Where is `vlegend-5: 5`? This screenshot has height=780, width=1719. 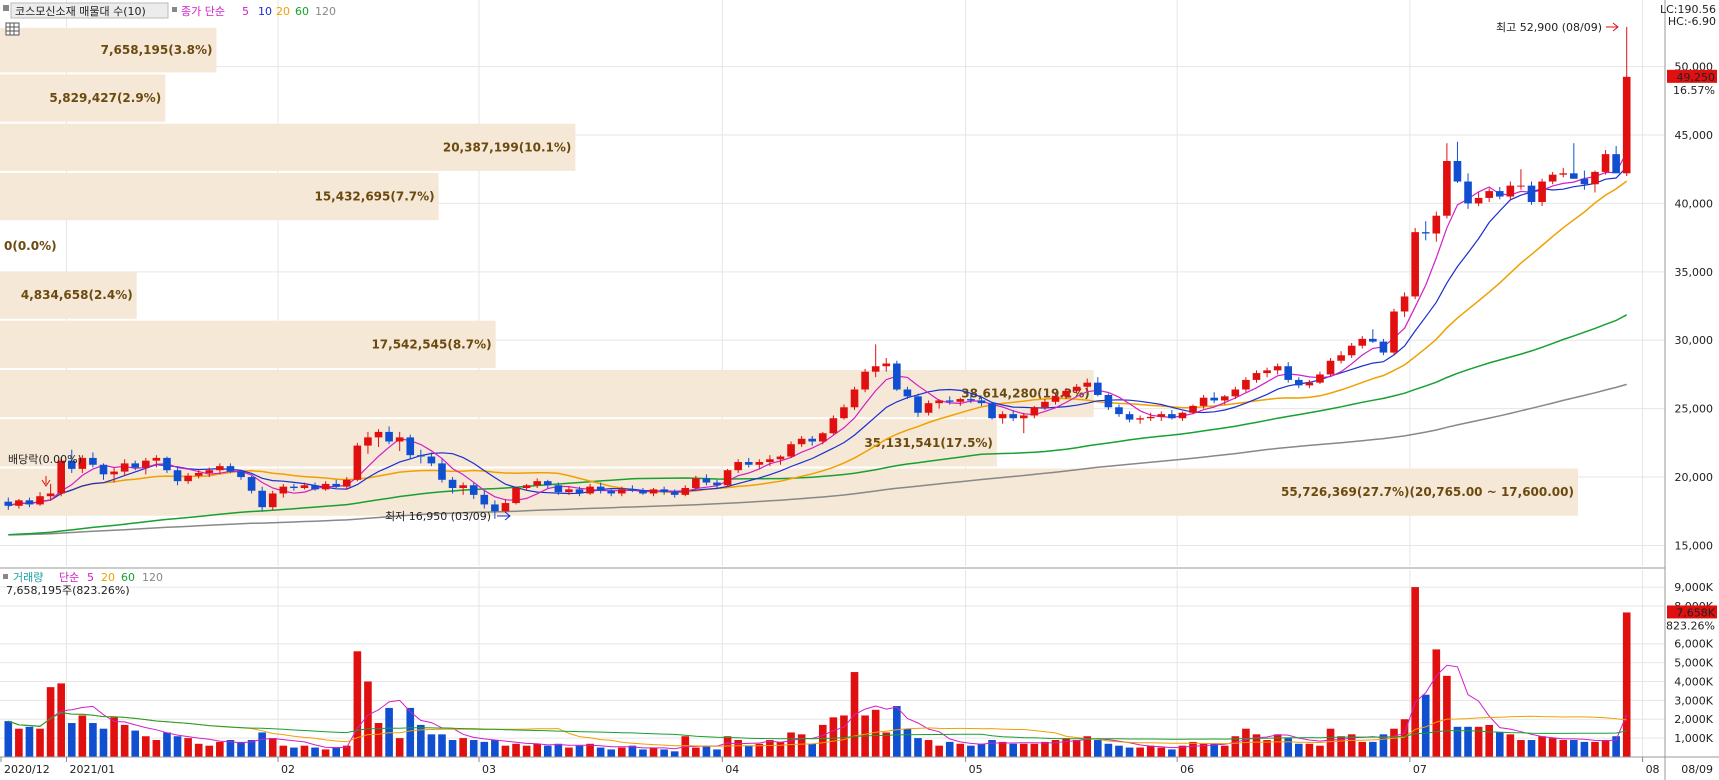
vlegend-5: 5 is located at coordinates (90, 577).